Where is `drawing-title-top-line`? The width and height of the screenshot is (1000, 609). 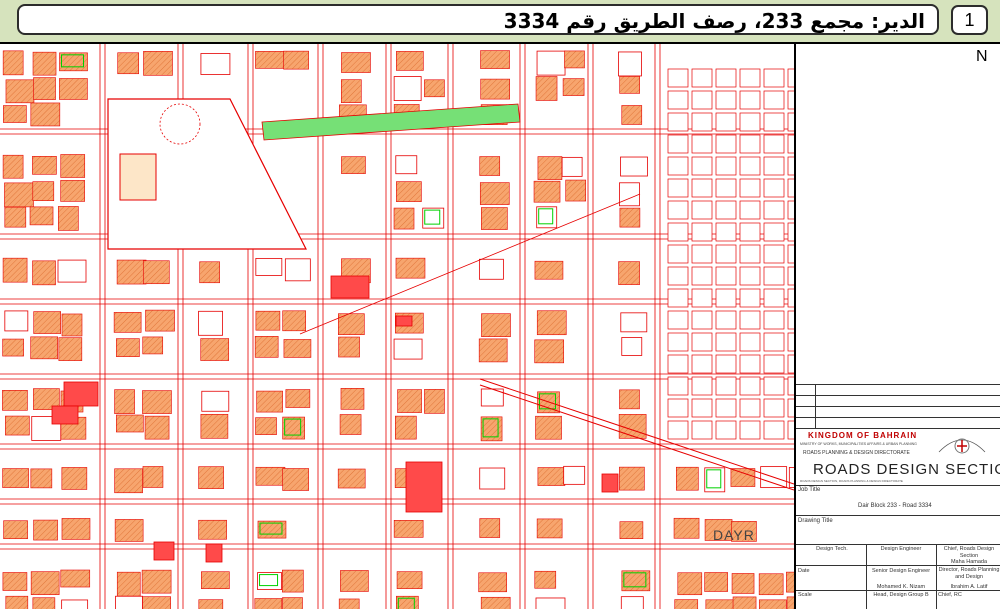 drawing-title-top-line is located at coordinates (898, 515).